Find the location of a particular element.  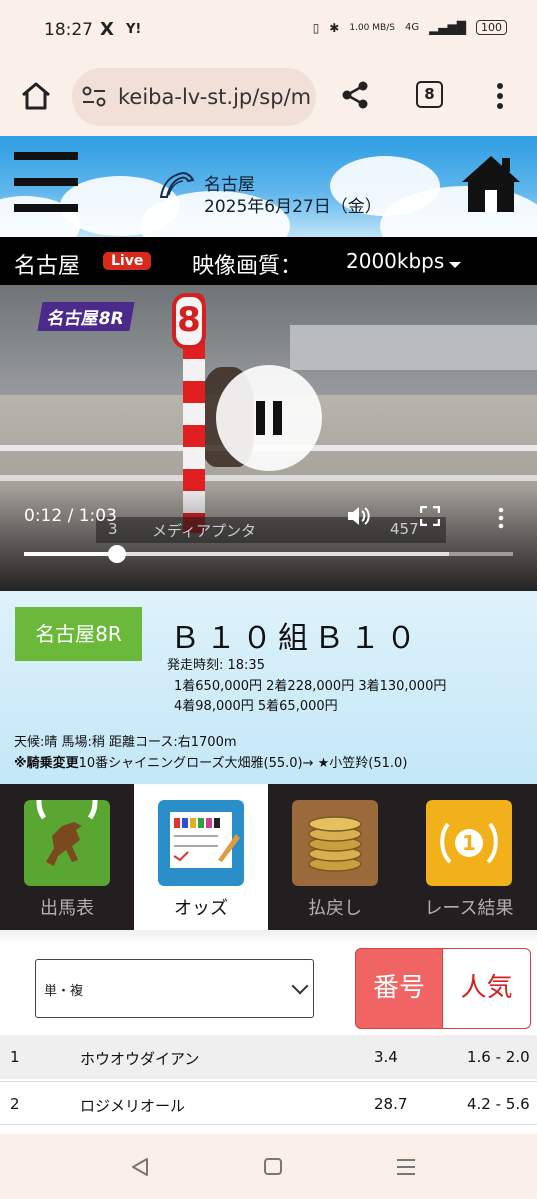

status-indicators: ▯ ✱ 1.00 MB/S 4G ▂▄▆█ 100 is located at coordinates (410, 27).